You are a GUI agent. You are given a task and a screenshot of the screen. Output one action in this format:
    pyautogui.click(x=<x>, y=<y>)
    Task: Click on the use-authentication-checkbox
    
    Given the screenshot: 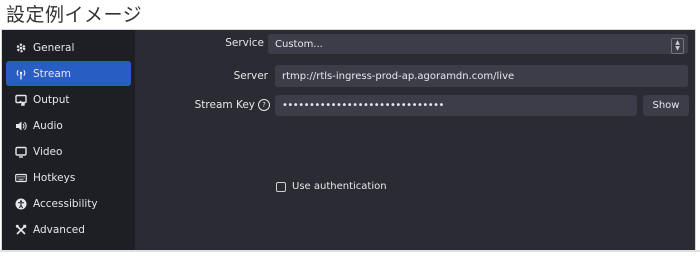 What is the action you would take?
    pyautogui.click(x=281, y=187)
    